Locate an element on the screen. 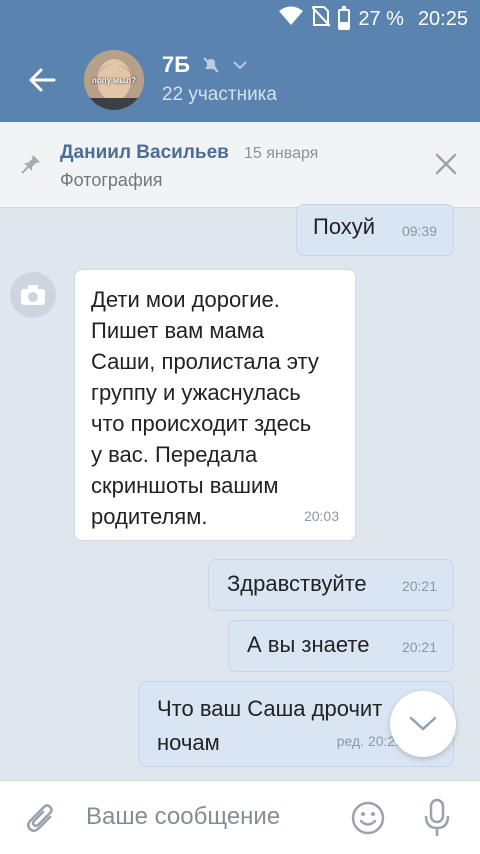 The height and width of the screenshot is (854, 480). message-time: 09:39 is located at coordinates (419, 231).